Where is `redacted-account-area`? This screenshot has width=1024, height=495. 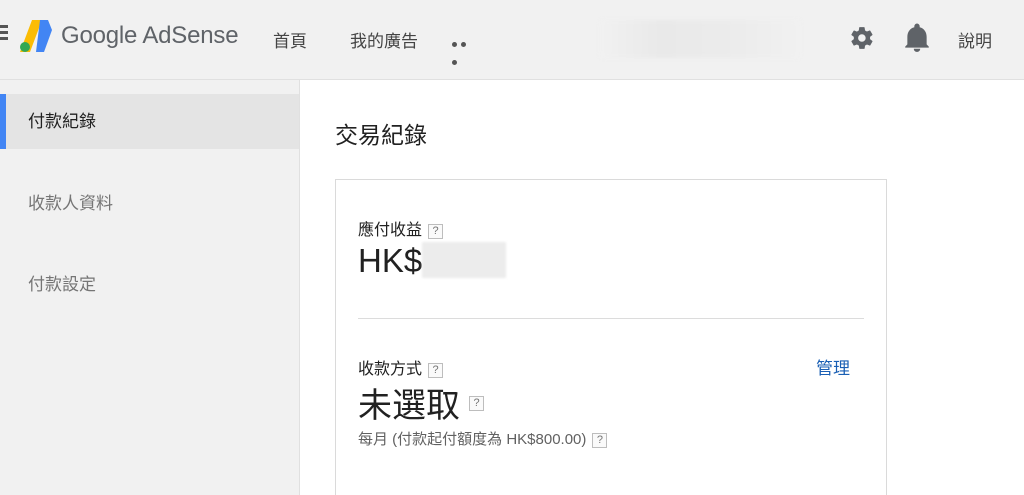 redacted-account-area is located at coordinates (700, 39).